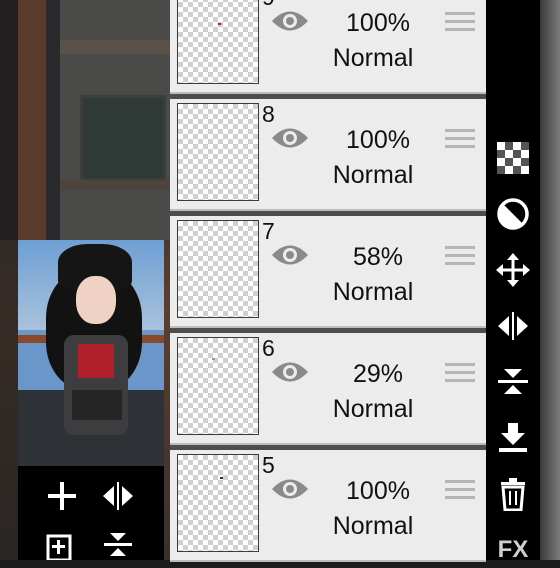 Image resolution: width=560 pixels, height=568 pixels. What do you see at coordinates (328, 272) in the screenshot?
I see `layer-row: 7 58% Normal` at bounding box center [328, 272].